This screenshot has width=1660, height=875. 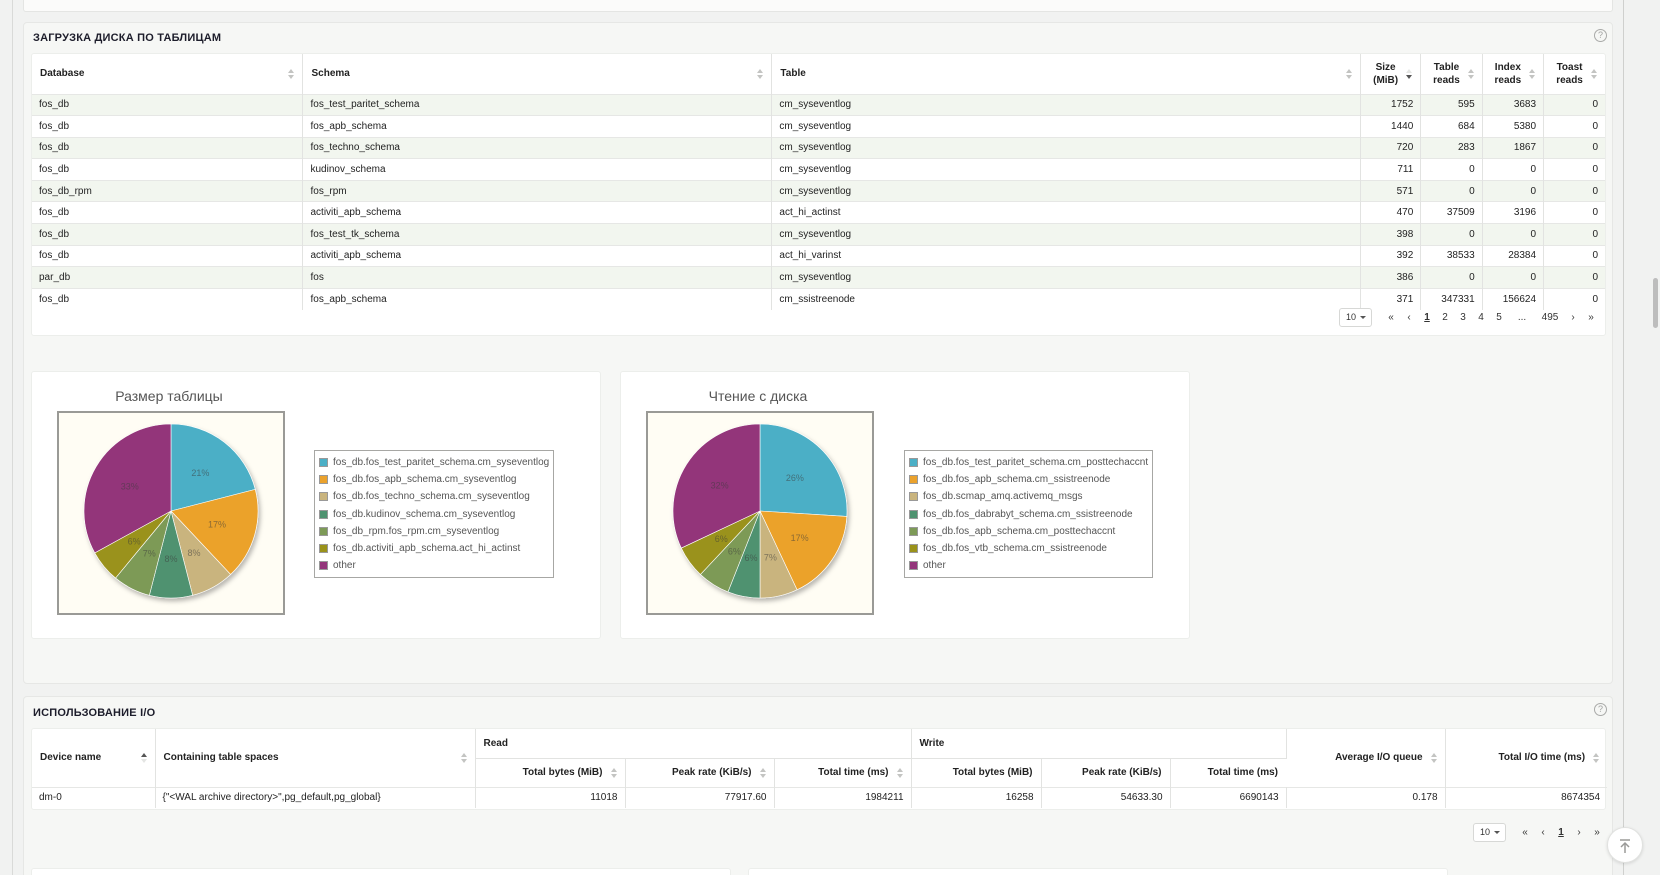 What do you see at coordinates (1513, 190) in the screenshot?
I see `index-reads-cell: 0` at bounding box center [1513, 190].